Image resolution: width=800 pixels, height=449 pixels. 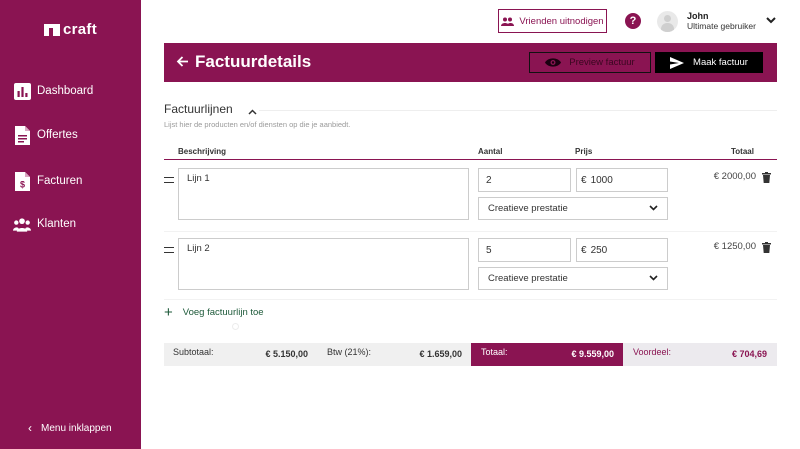 What do you see at coordinates (677, 62) in the screenshot?
I see `send-icon` at bounding box center [677, 62].